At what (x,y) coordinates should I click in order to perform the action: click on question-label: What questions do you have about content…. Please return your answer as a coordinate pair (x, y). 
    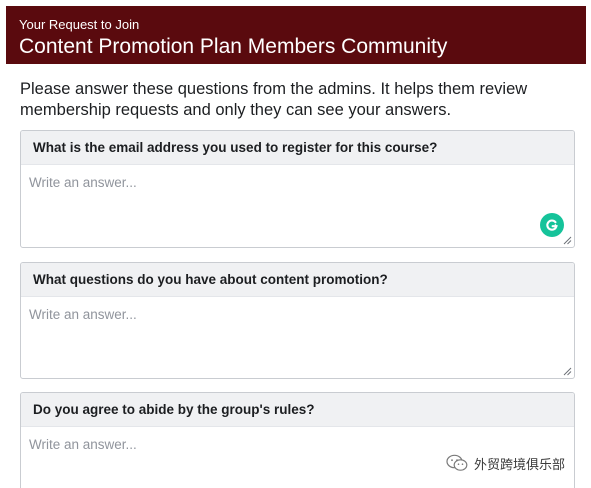
    Looking at the image, I should click on (297, 280).